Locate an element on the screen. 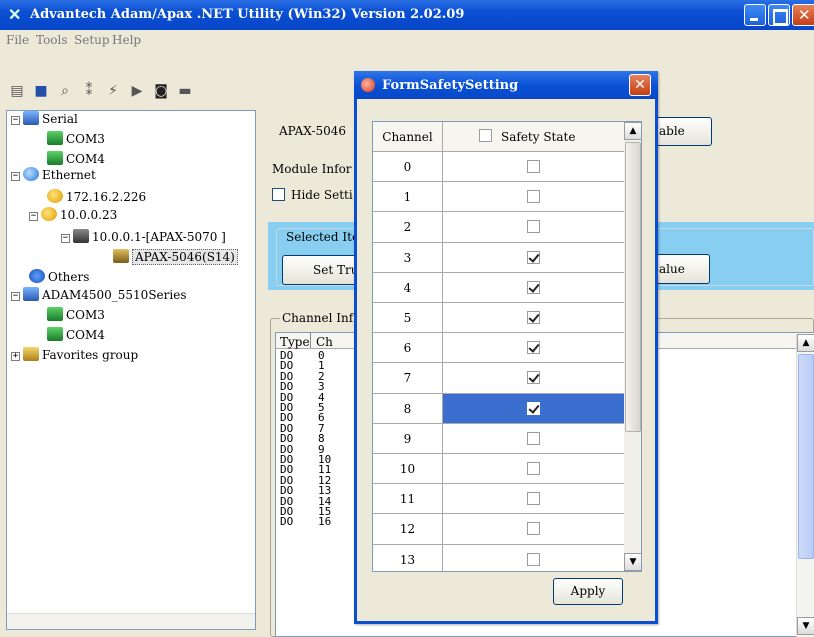 This screenshot has height=637, width=814. tree-adam4500: − ADAM4500_5510Series is located at coordinates (98, 295).